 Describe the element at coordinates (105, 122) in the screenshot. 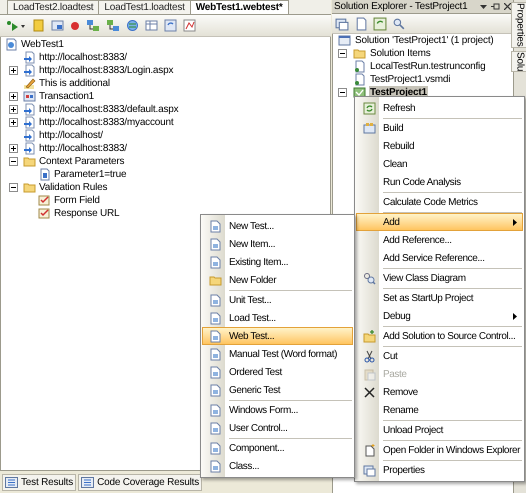

I see `tree-item: http://localhost:8383/myaccount` at that location.